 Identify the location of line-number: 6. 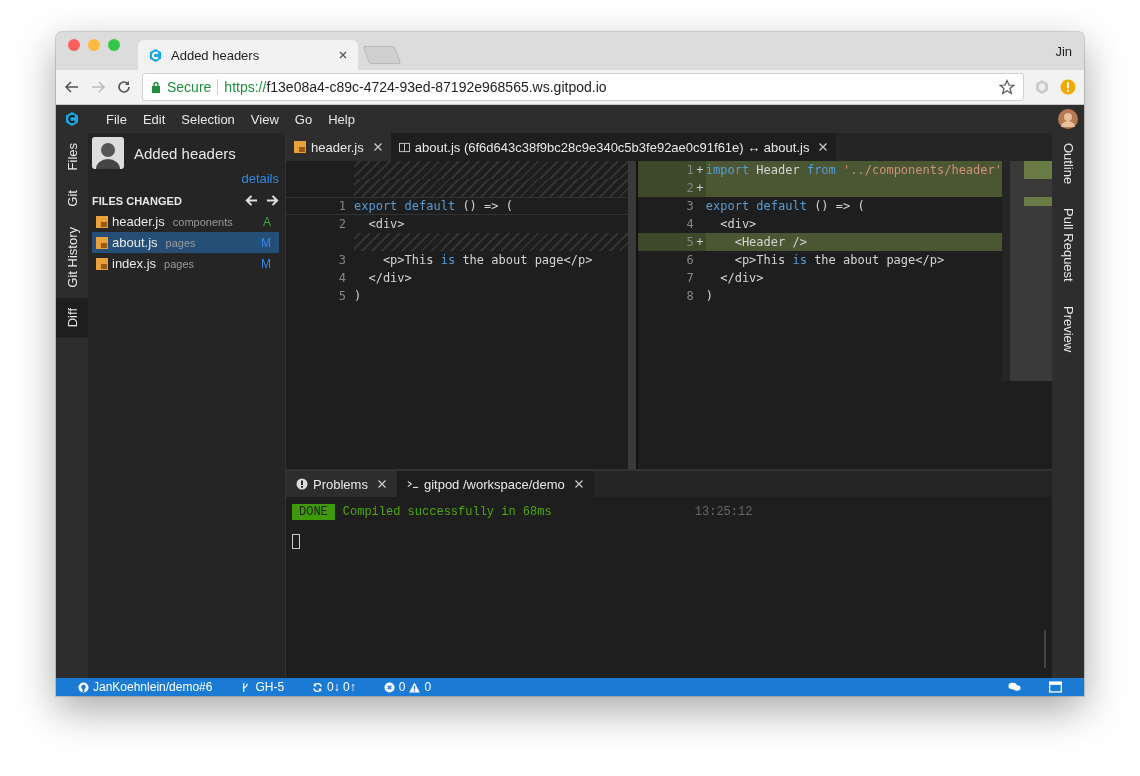
(690, 260).